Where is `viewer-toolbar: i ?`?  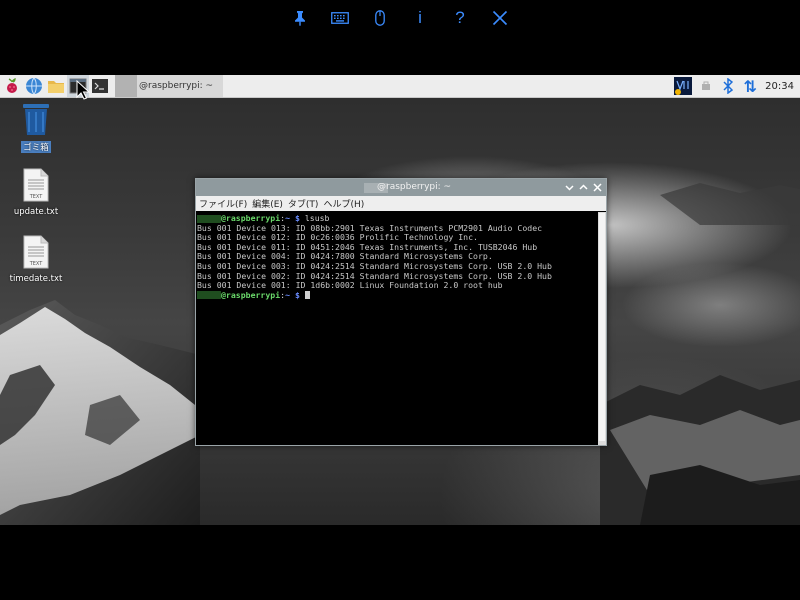
viewer-toolbar: i ? is located at coordinates (400, 18).